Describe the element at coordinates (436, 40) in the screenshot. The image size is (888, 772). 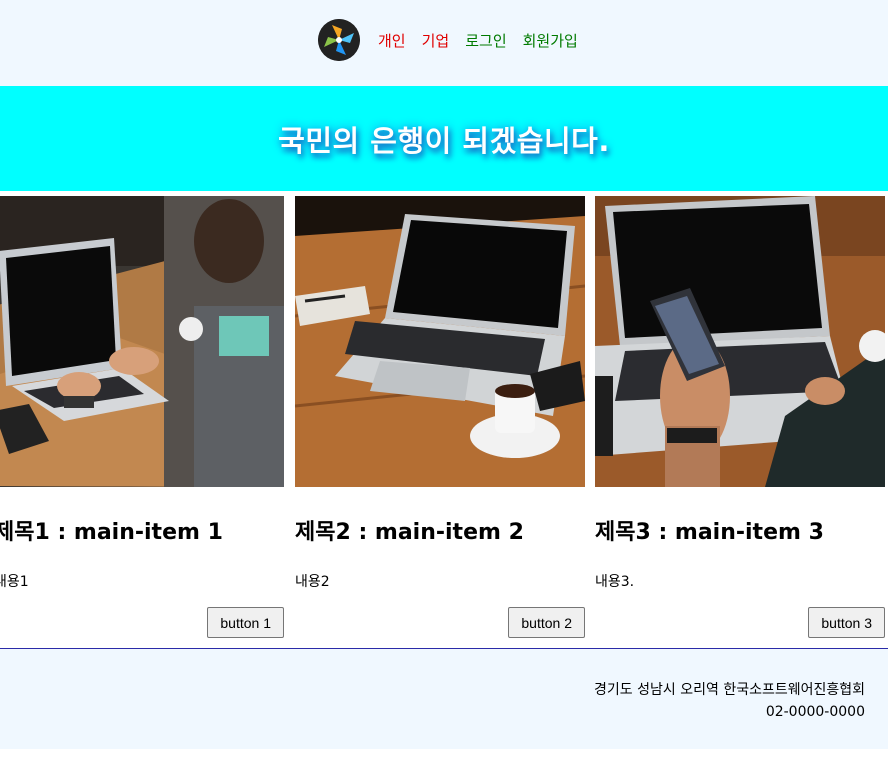
I see `nav-link-business: 기업` at that location.